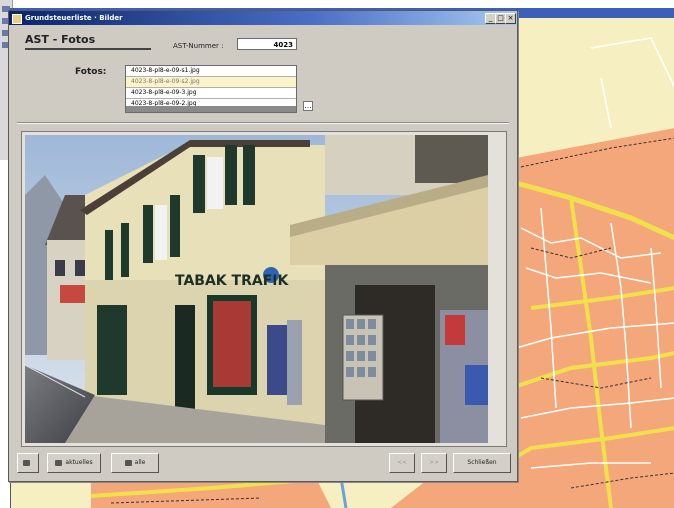 The width and height of the screenshot is (674, 508). I want to click on next-button: >>, so click(434, 463).